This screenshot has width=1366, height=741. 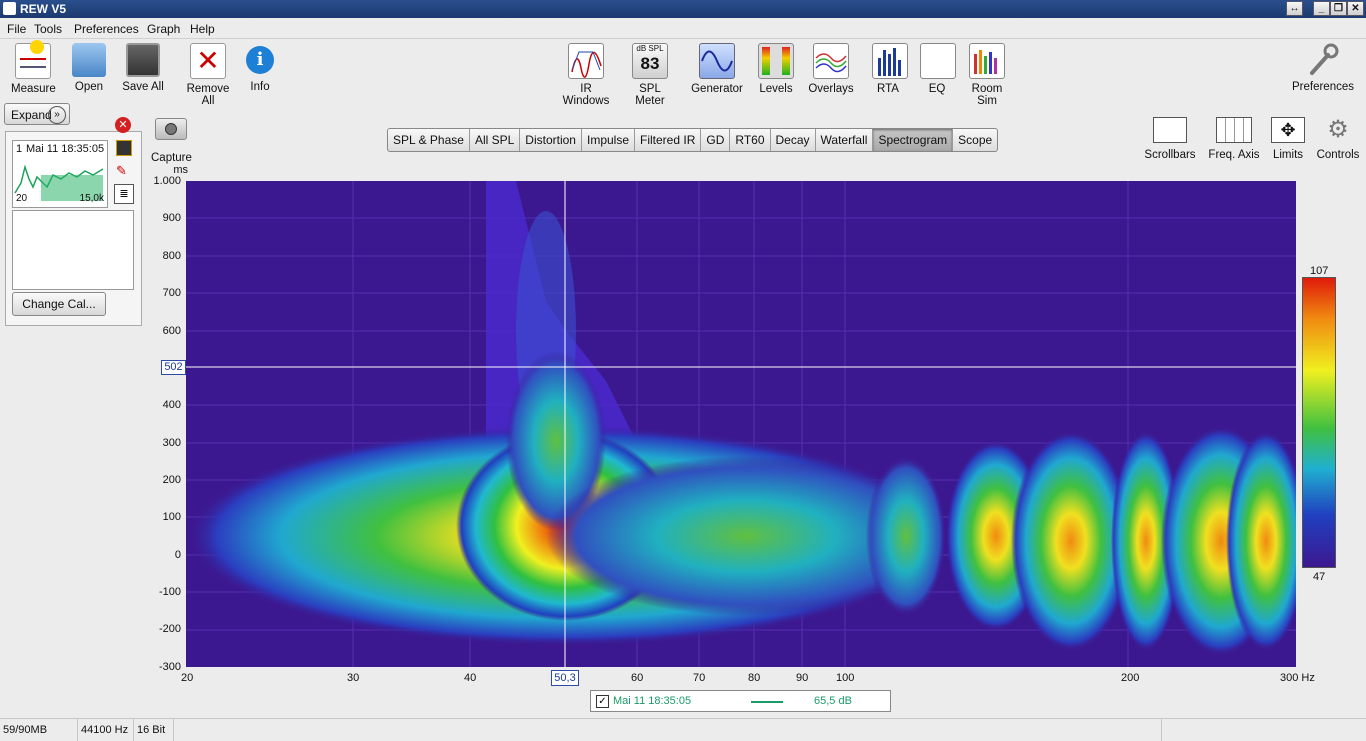 I want to click on spl-meter-button: dB SPL 83 SPL Meter, so click(x=650, y=75).